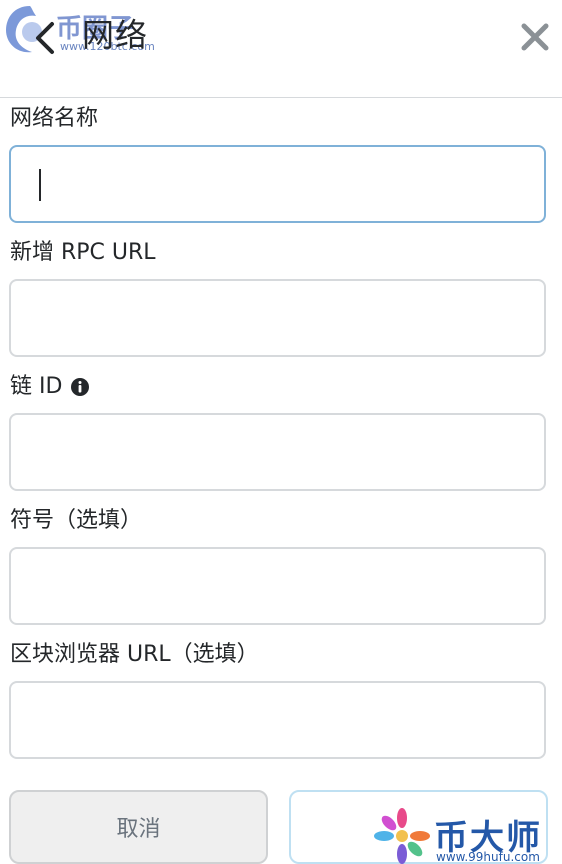 Image resolution: width=562 pixels, height=864 pixels. I want to click on explorer-url-field, so click(277, 720).